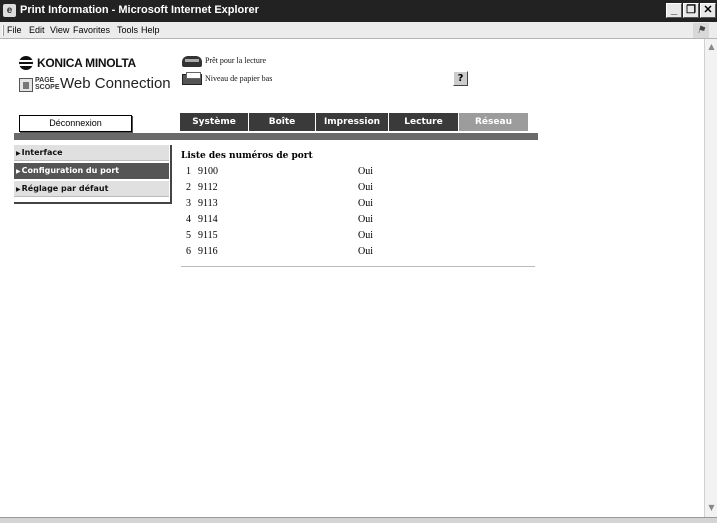 This screenshot has width=717, height=523. Describe the element at coordinates (710, 278) in the screenshot. I see `vertical-scrollbar: ▲ ▼` at that location.